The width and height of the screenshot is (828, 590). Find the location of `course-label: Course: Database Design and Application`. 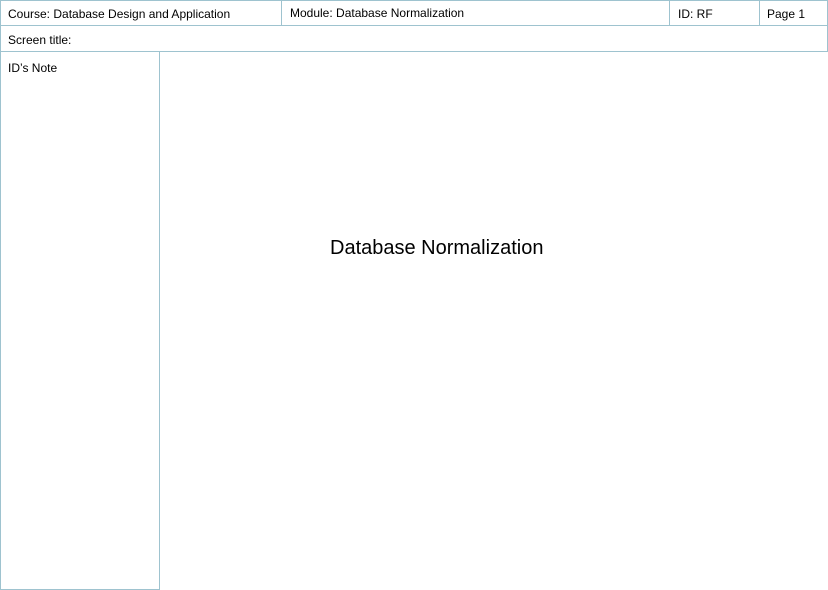

course-label: Course: Database Design and Application is located at coordinates (119, 14).